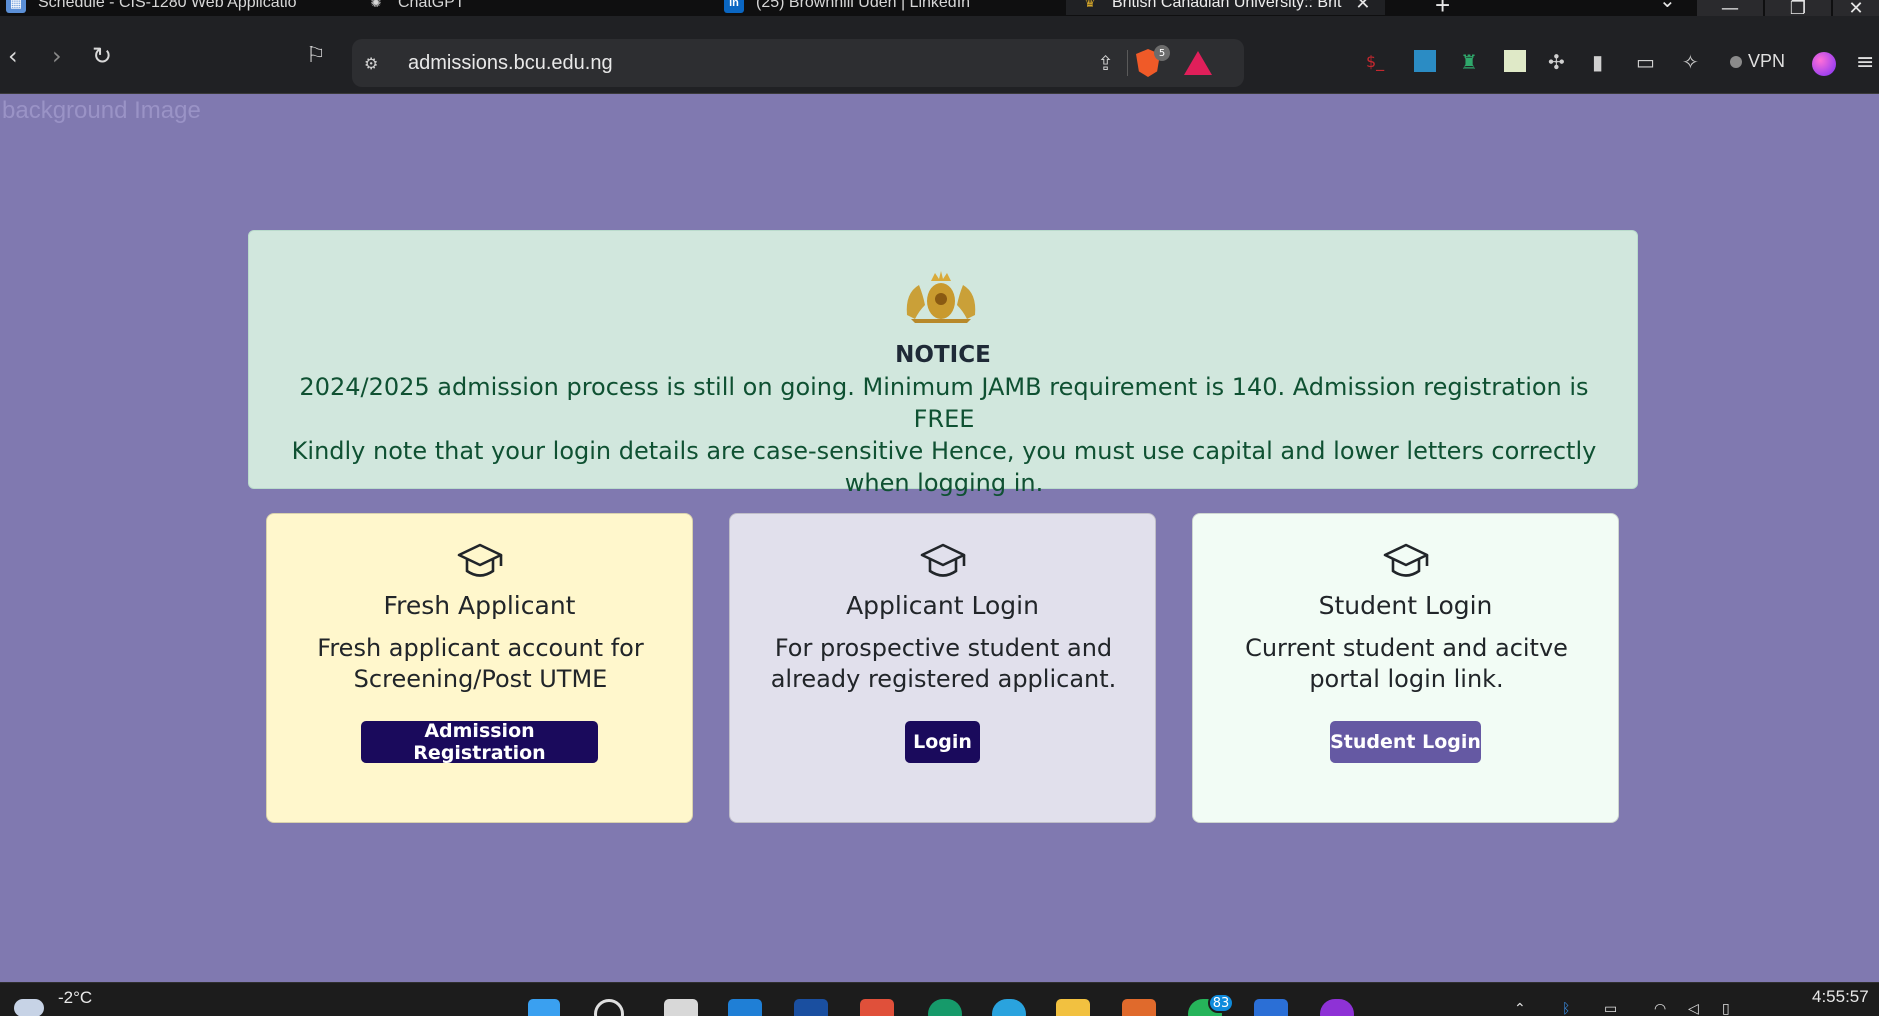 The image size is (1879, 1016). I want to click on search-icon, so click(609, 1007).